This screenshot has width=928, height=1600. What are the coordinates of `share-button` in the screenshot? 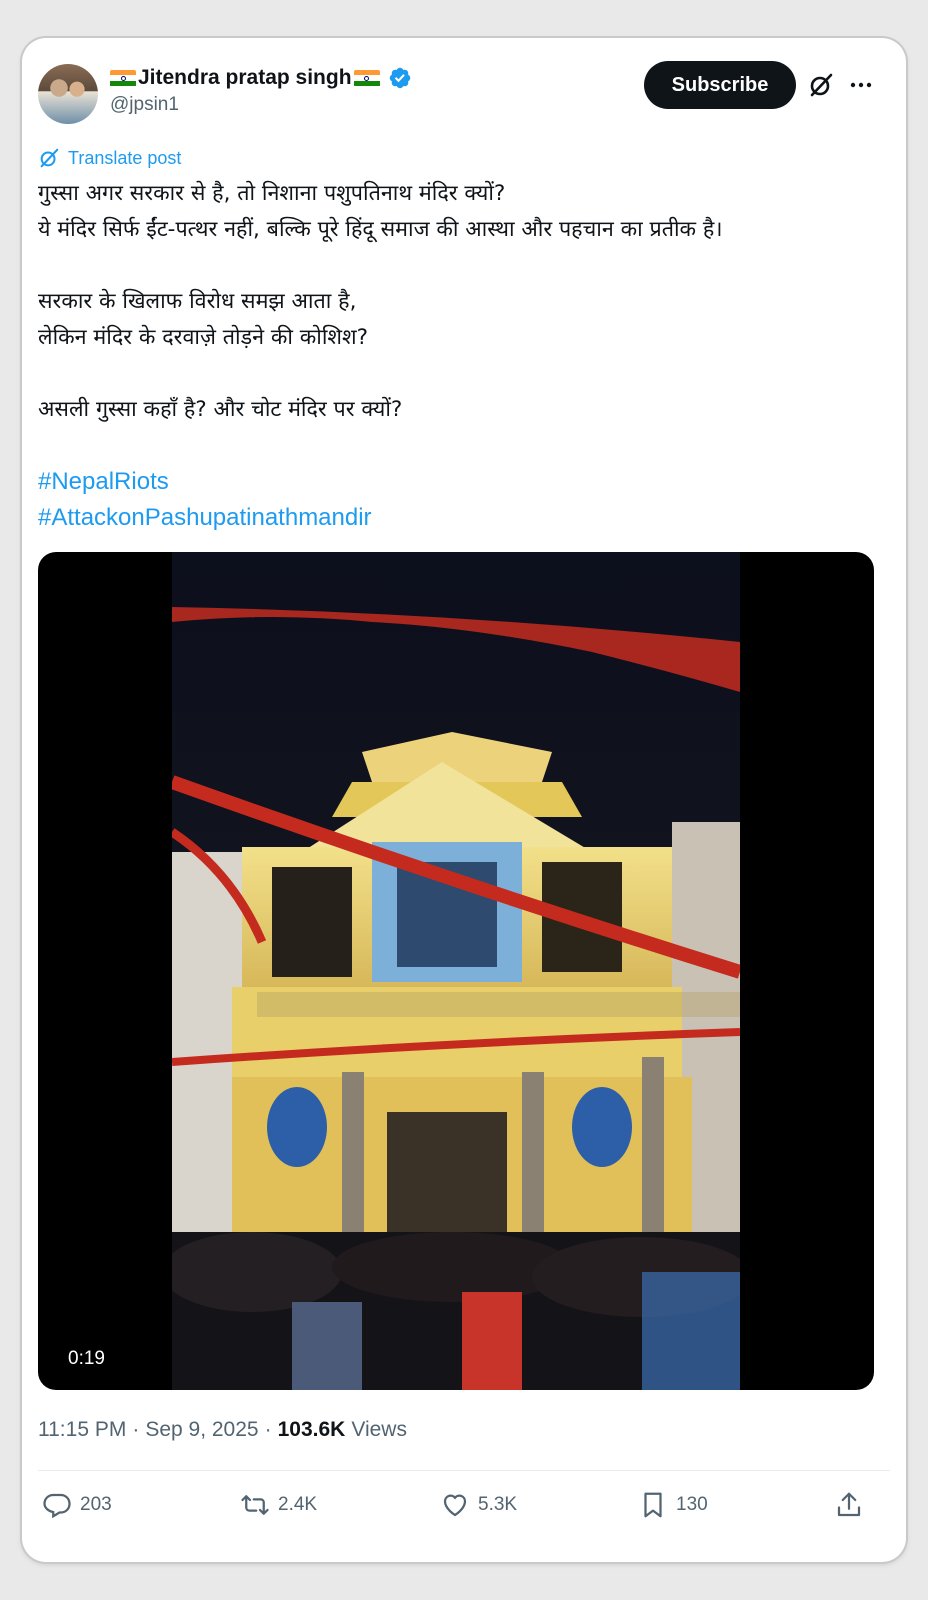 It's located at (849, 1505).